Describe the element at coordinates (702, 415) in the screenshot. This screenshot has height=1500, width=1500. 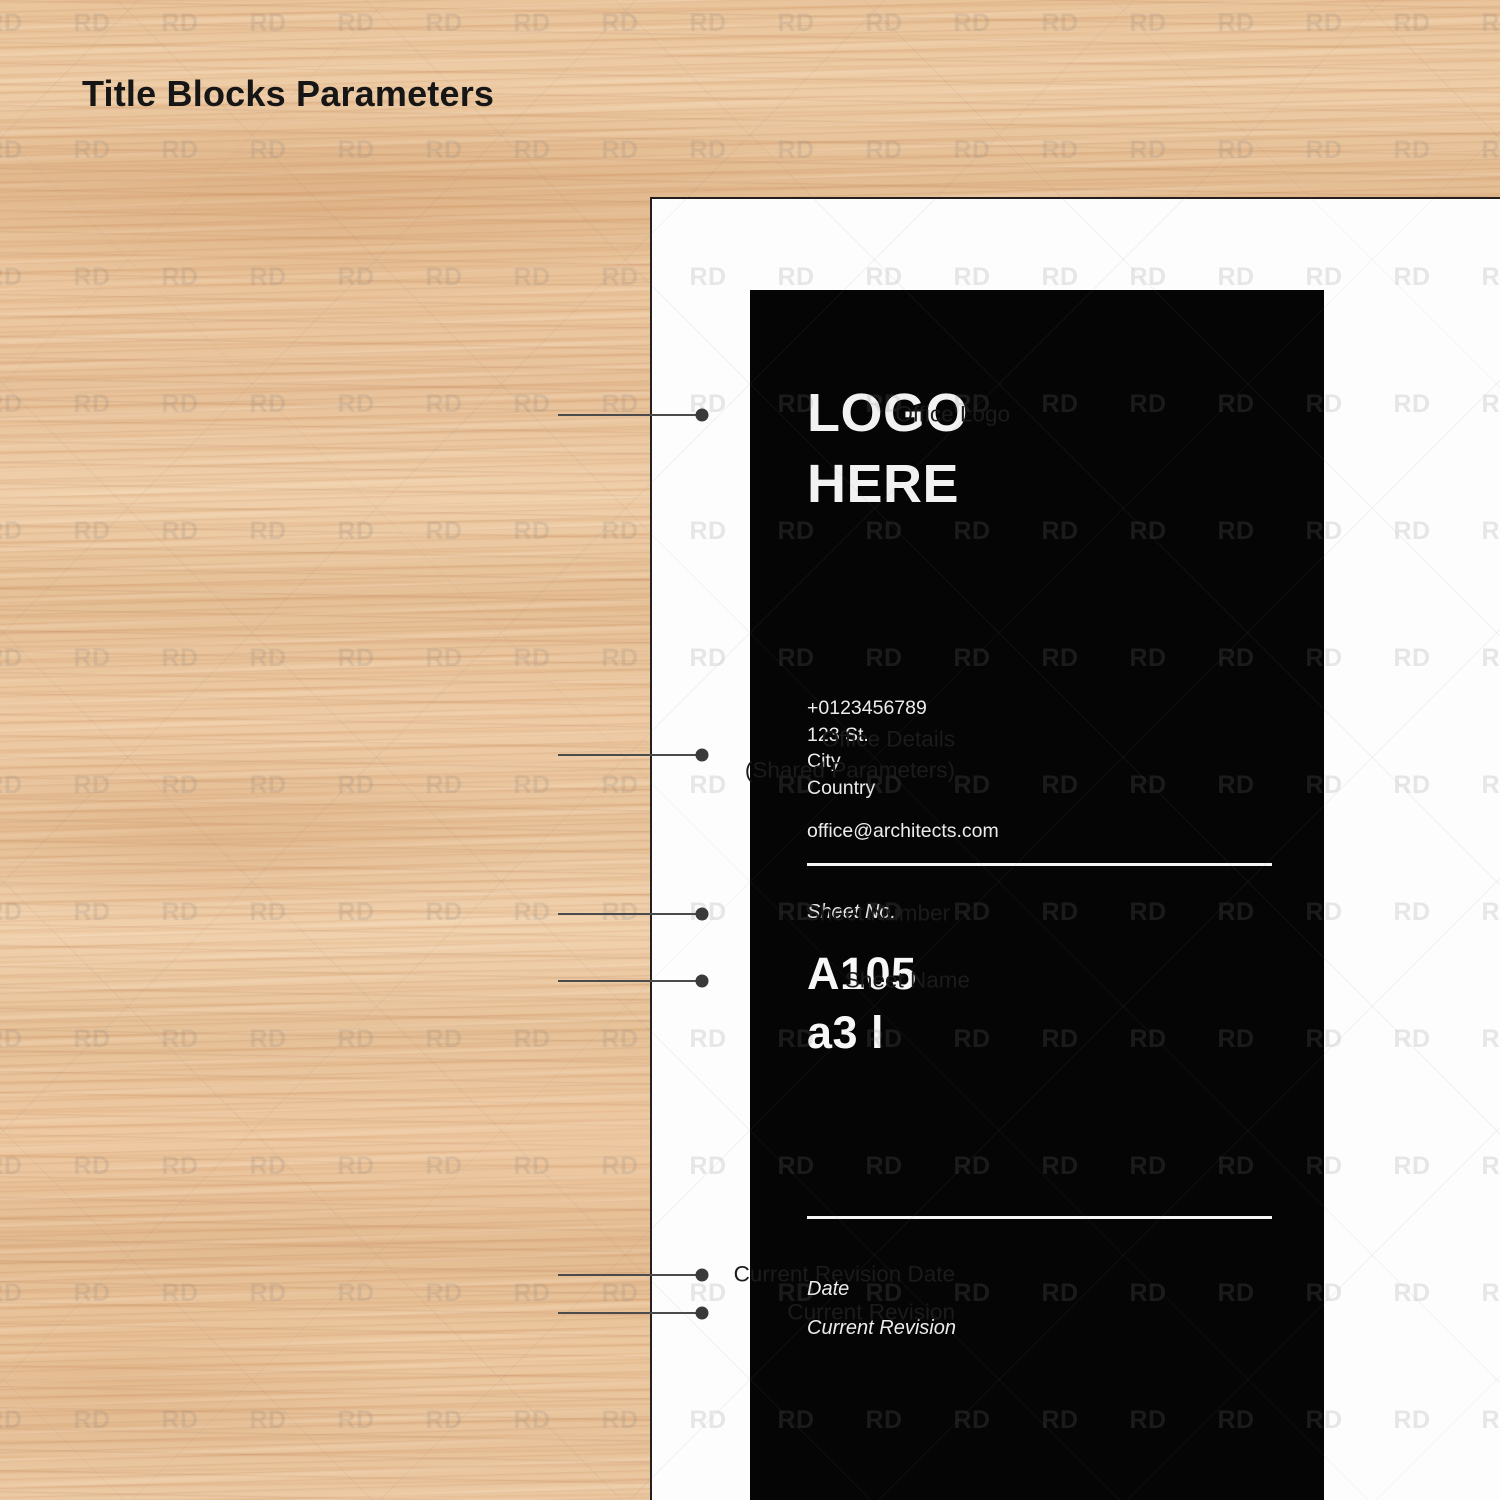
I see `annotation-dot-office-logo` at that location.